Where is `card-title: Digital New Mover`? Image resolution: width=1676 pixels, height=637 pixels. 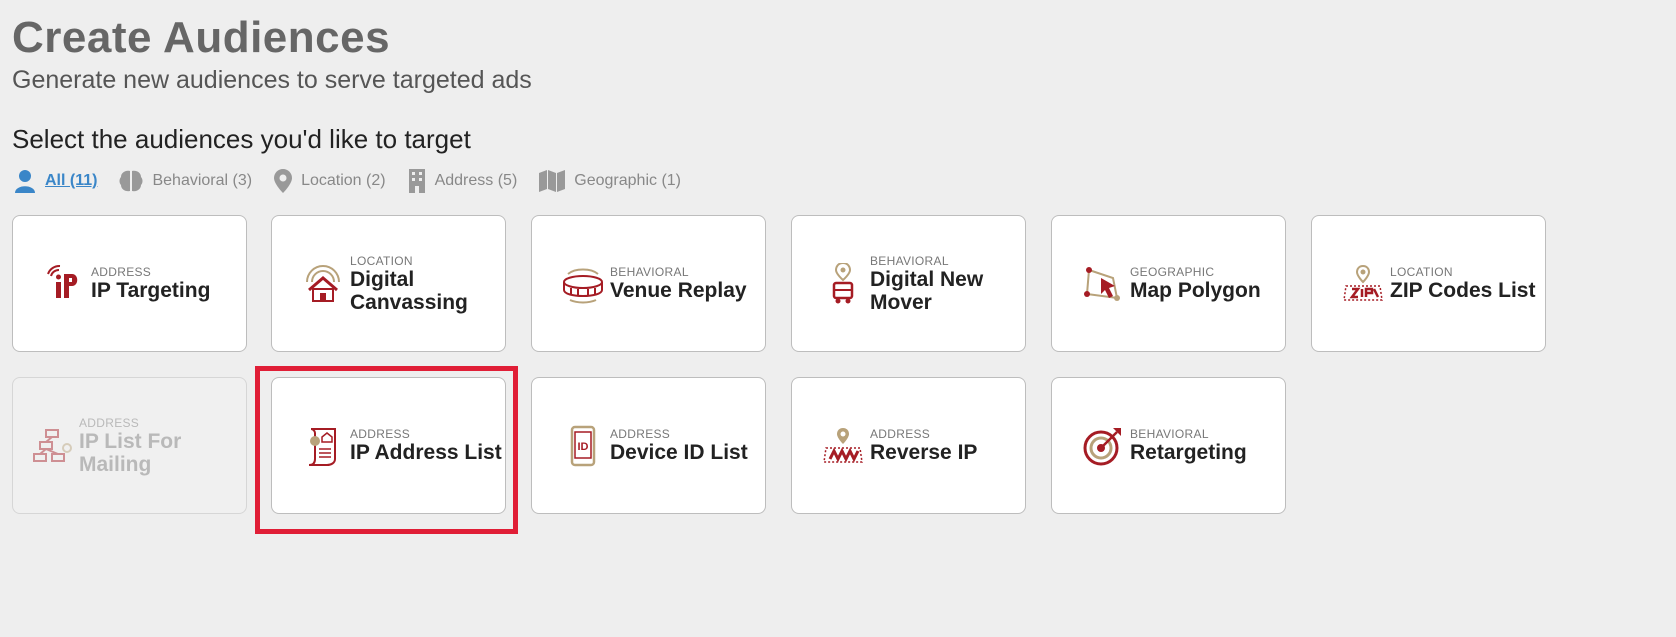
card-title: Digital New Mover is located at coordinates (927, 290).